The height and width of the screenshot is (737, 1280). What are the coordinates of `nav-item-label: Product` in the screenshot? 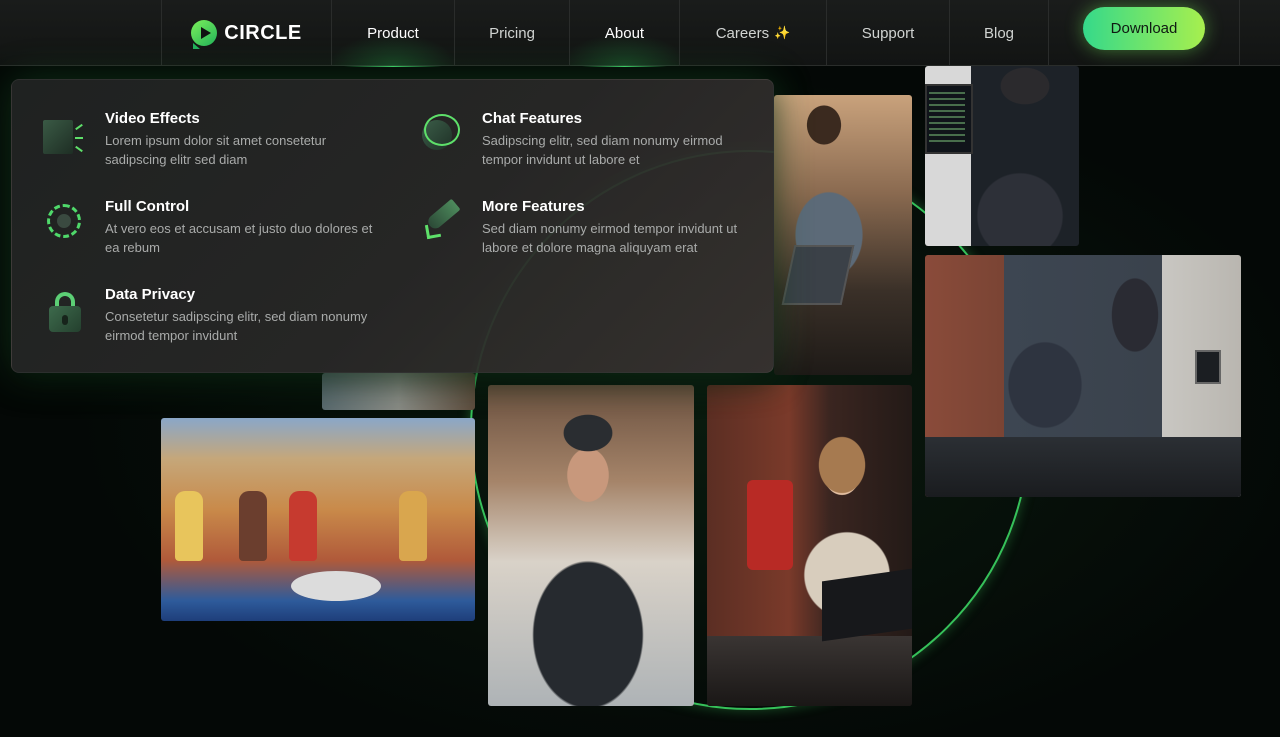 It's located at (393, 33).